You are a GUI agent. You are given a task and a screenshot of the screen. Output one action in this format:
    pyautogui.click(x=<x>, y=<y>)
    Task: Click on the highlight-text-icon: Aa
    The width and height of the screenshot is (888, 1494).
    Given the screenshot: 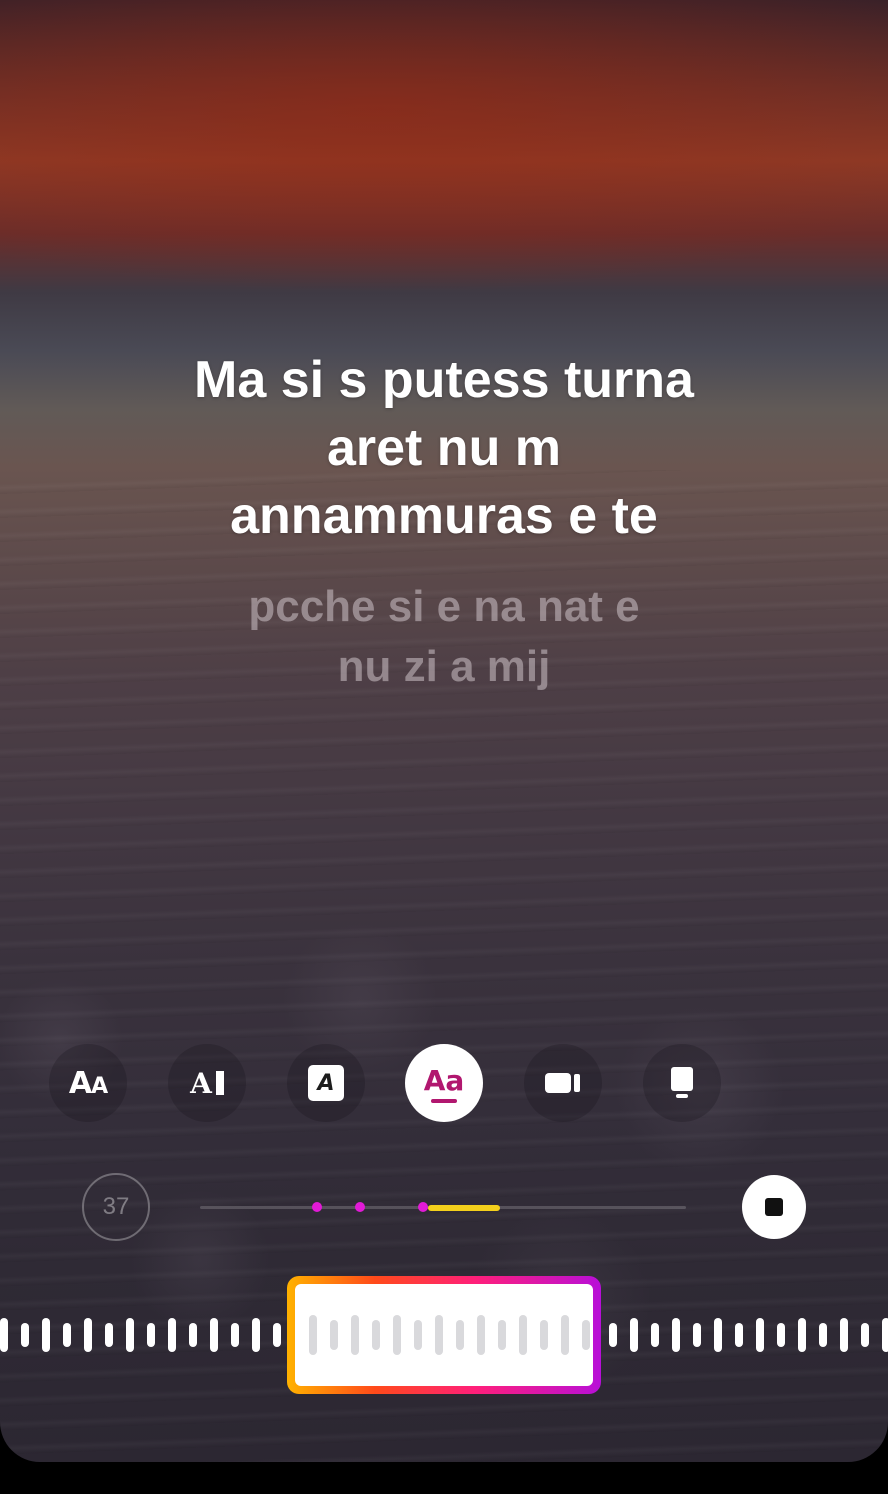 What is the action you would take?
    pyautogui.click(x=444, y=1083)
    